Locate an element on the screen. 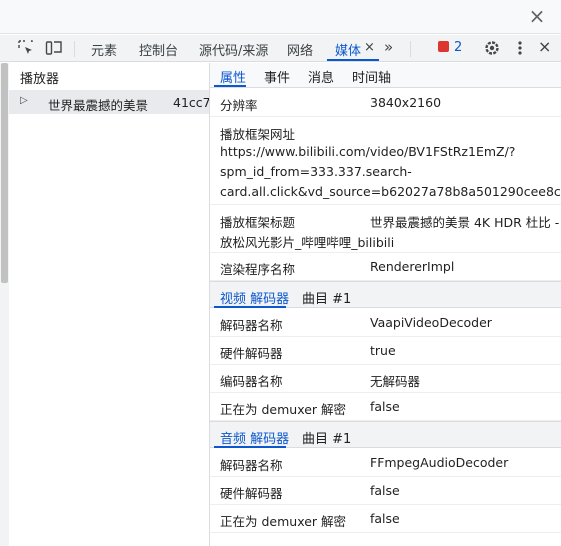 The height and width of the screenshot is (546, 561). kebab-menu-icon is located at coordinates (520, 48).